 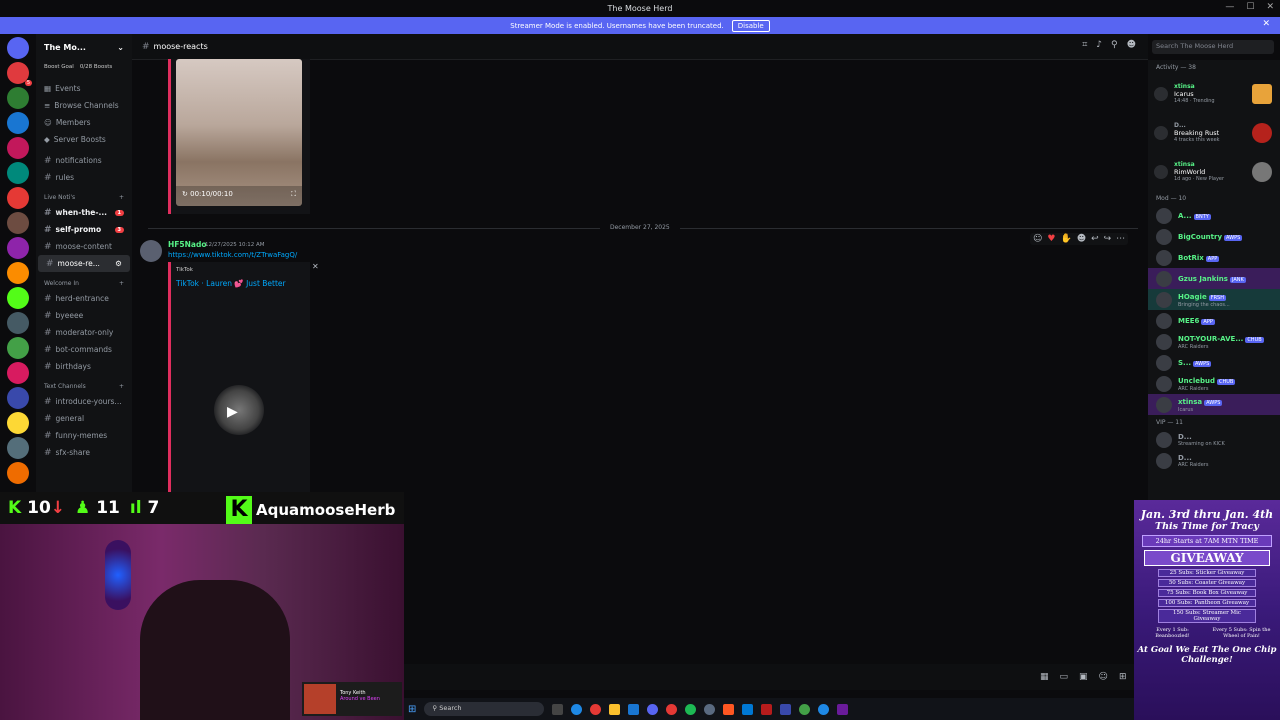 I want to click on channel-notifications: # notifications, so click(x=84, y=160).